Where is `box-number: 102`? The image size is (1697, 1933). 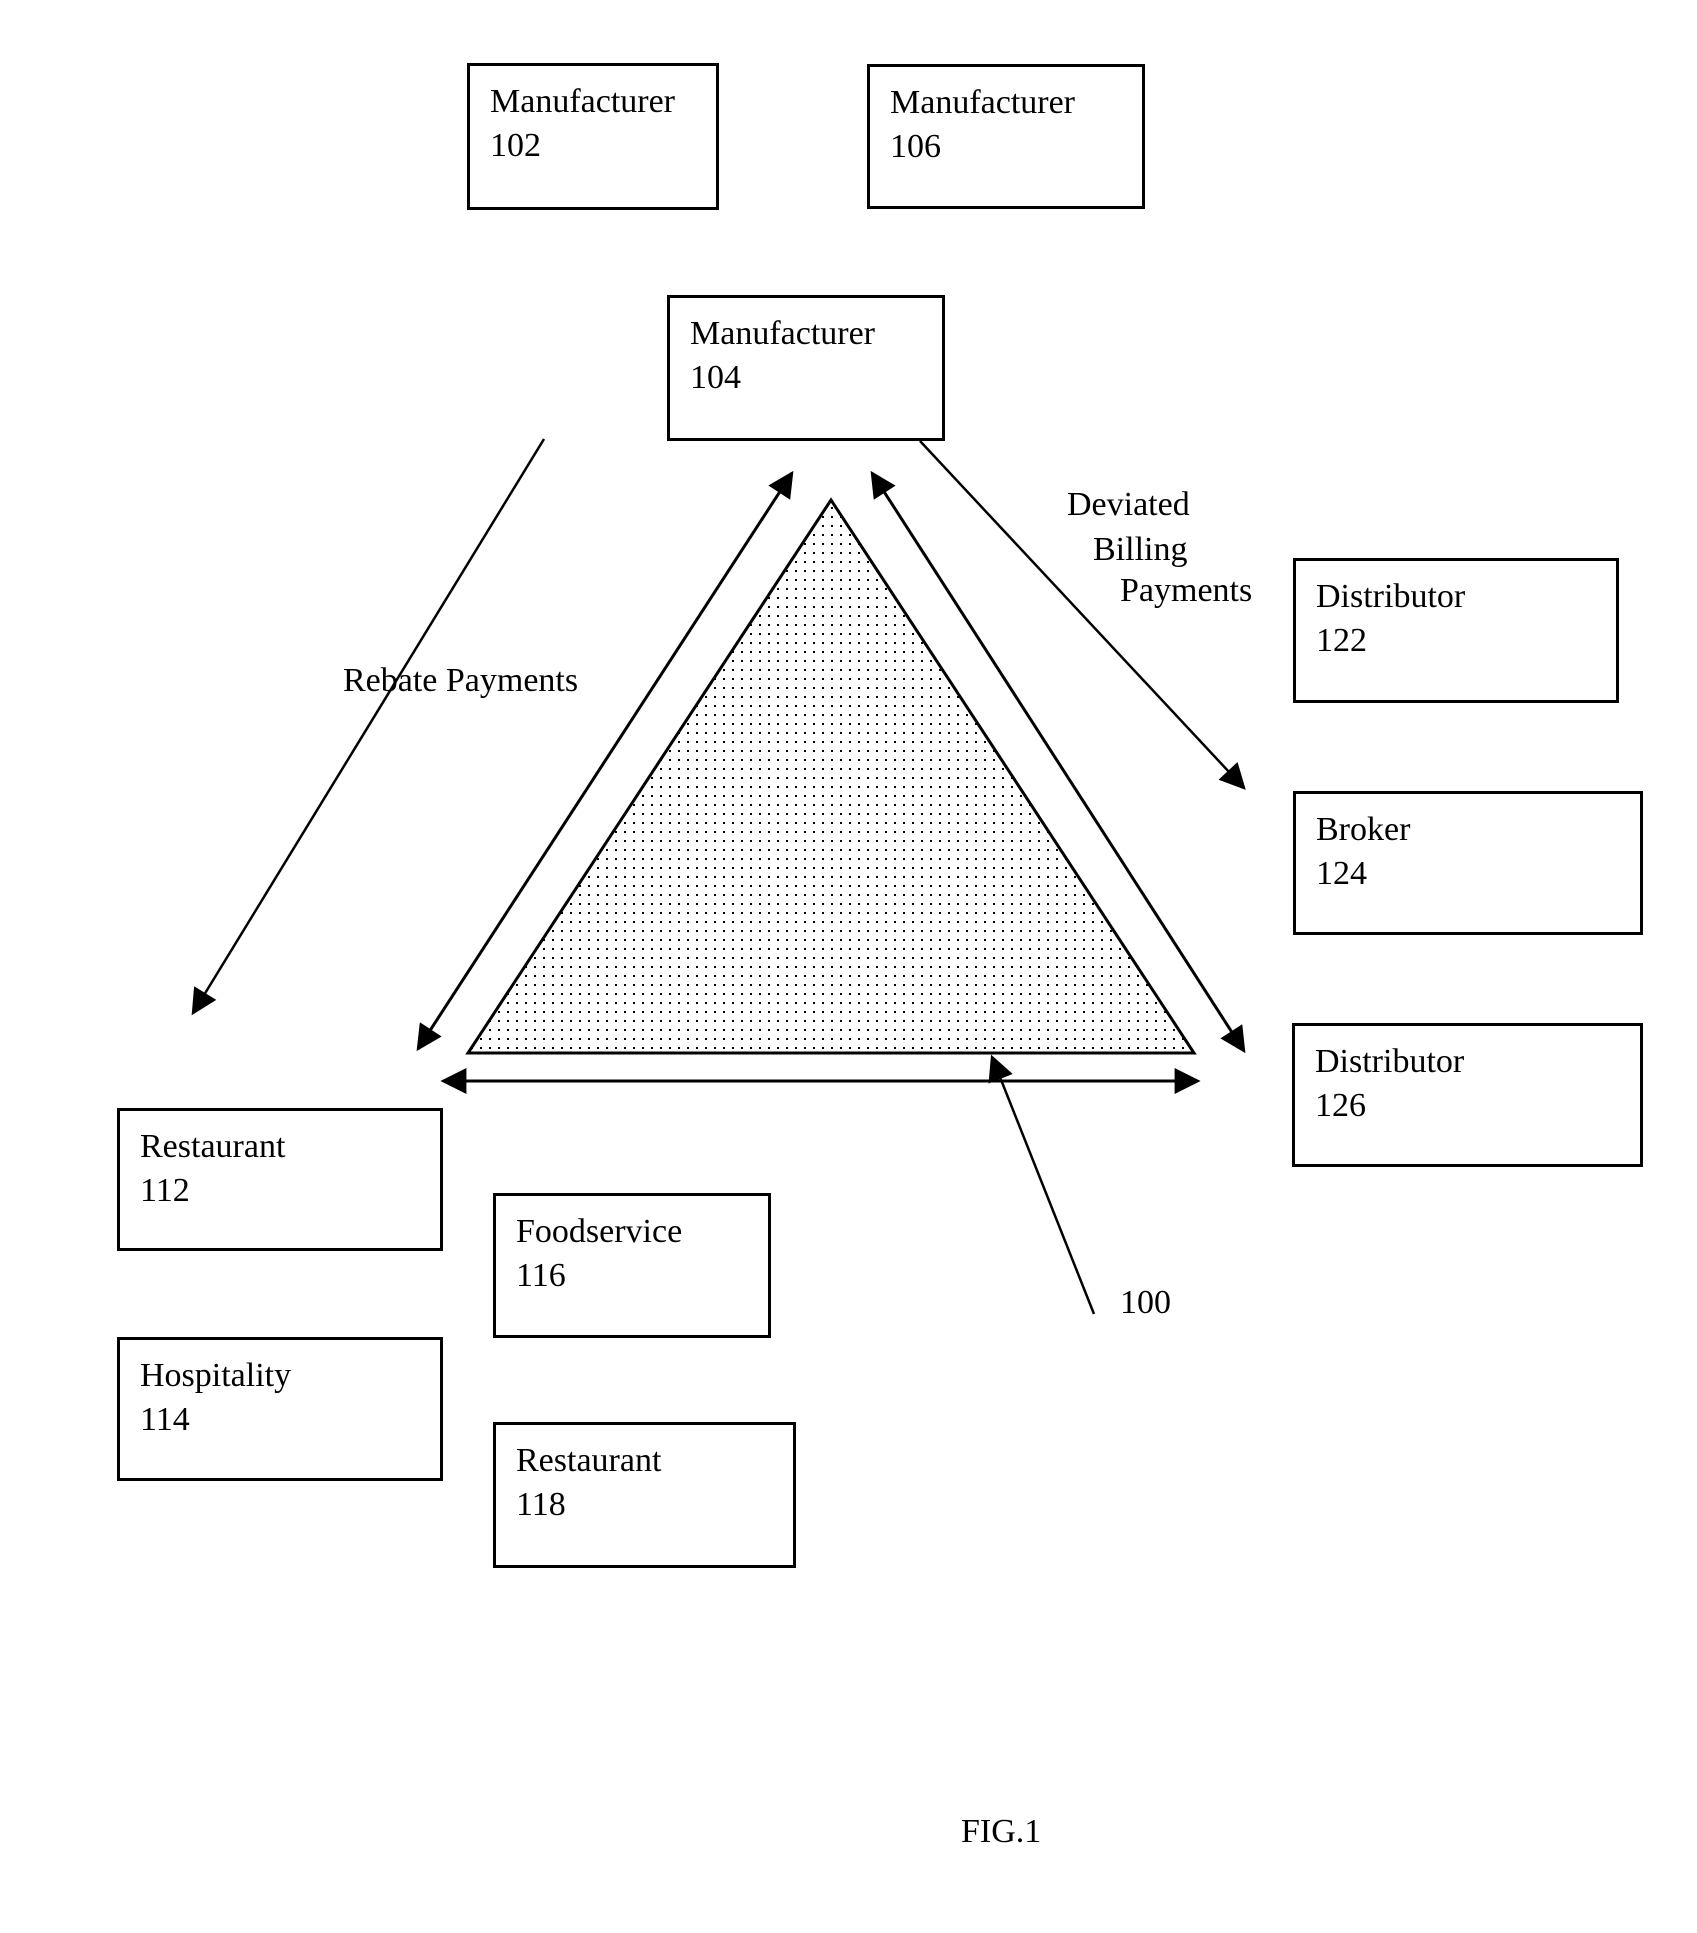
box-number: 102 is located at coordinates (515, 145).